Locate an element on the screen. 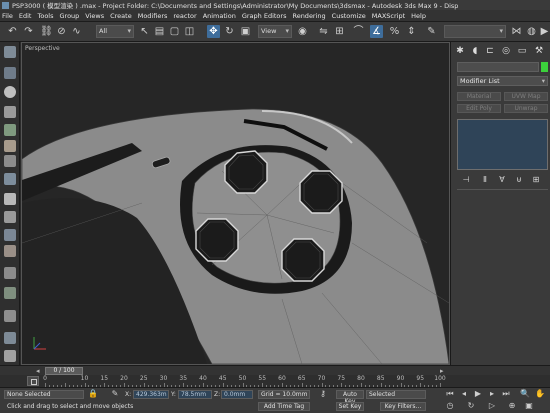 The height and width of the screenshot is (413, 550). create-sphere-icon is located at coordinates (10, 73).